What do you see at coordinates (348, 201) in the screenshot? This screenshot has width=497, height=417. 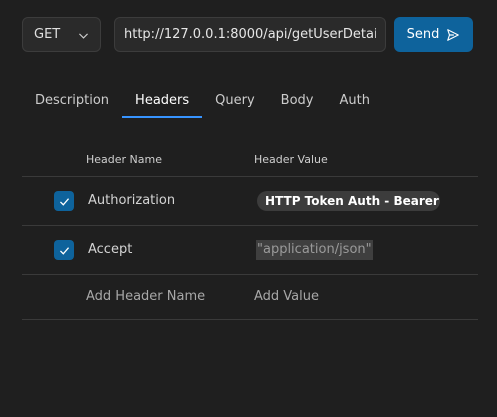 I see `header-value-token: HTTP Token Auth - Bearer zN` at bounding box center [348, 201].